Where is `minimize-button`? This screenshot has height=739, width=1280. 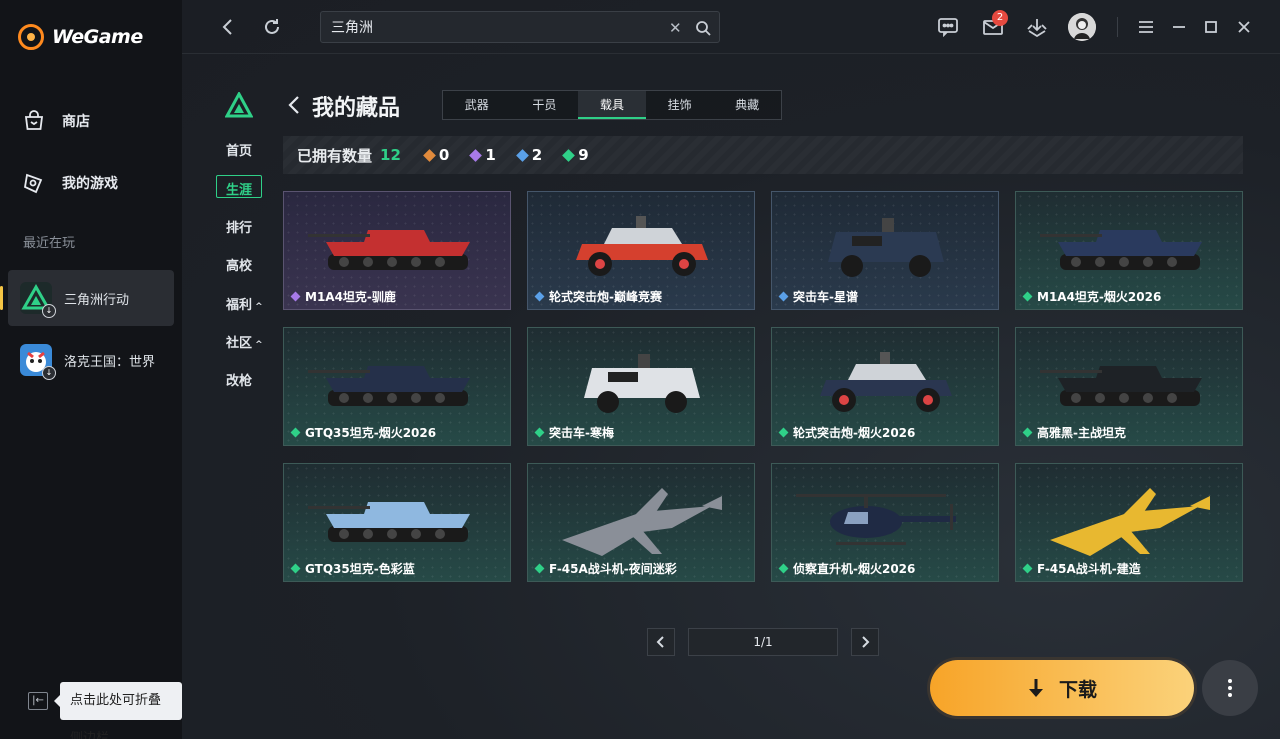
minimize-button is located at coordinates (1179, 27).